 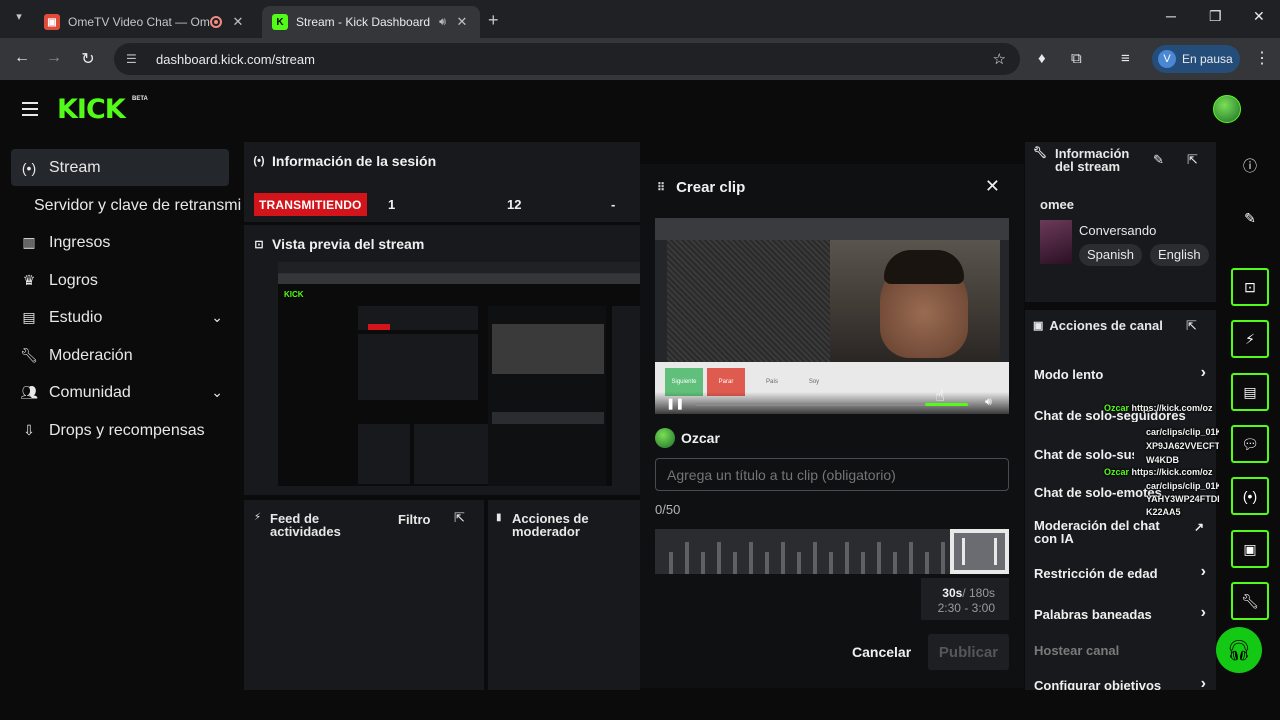 I want to click on cursor-hand-icon: ☝︎, so click(x=940, y=396).